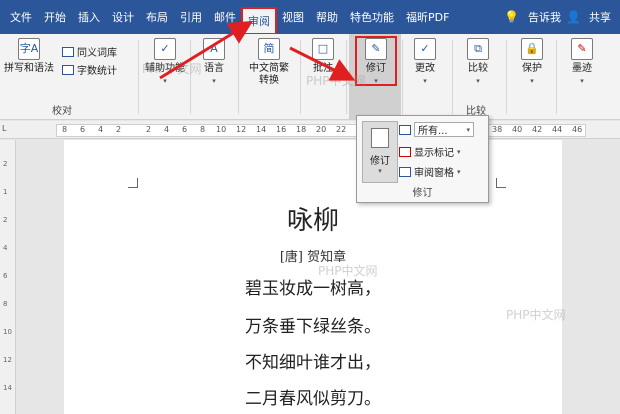  What do you see at coordinates (221, 129) in the screenshot?
I see `ruler-number: 10` at bounding box center [221, 129].